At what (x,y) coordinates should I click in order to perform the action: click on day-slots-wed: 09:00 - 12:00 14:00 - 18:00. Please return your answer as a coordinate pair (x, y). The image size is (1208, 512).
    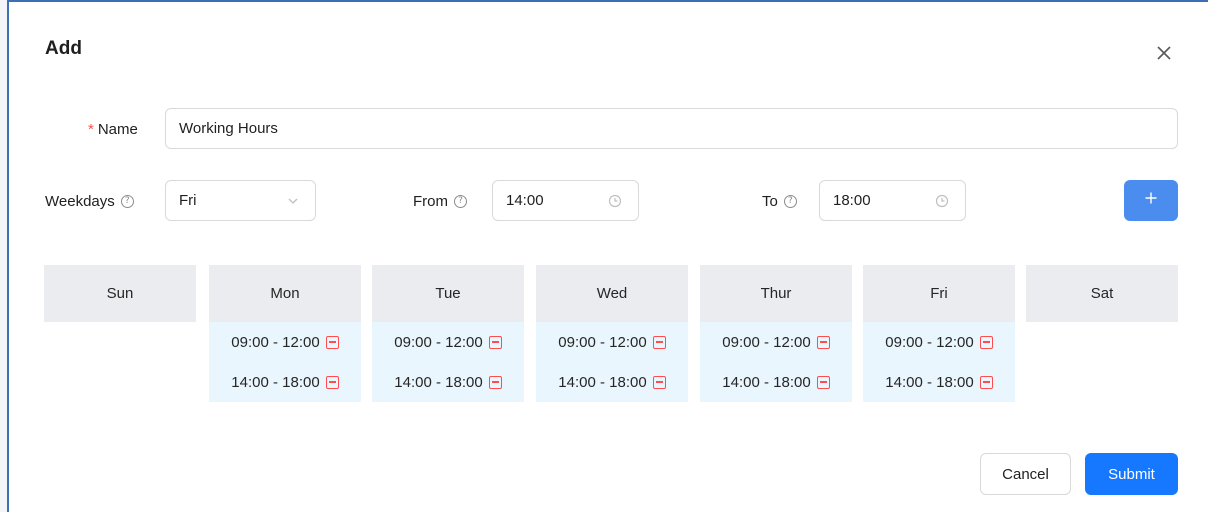
    Looking at the image, I should click on (612, 362).